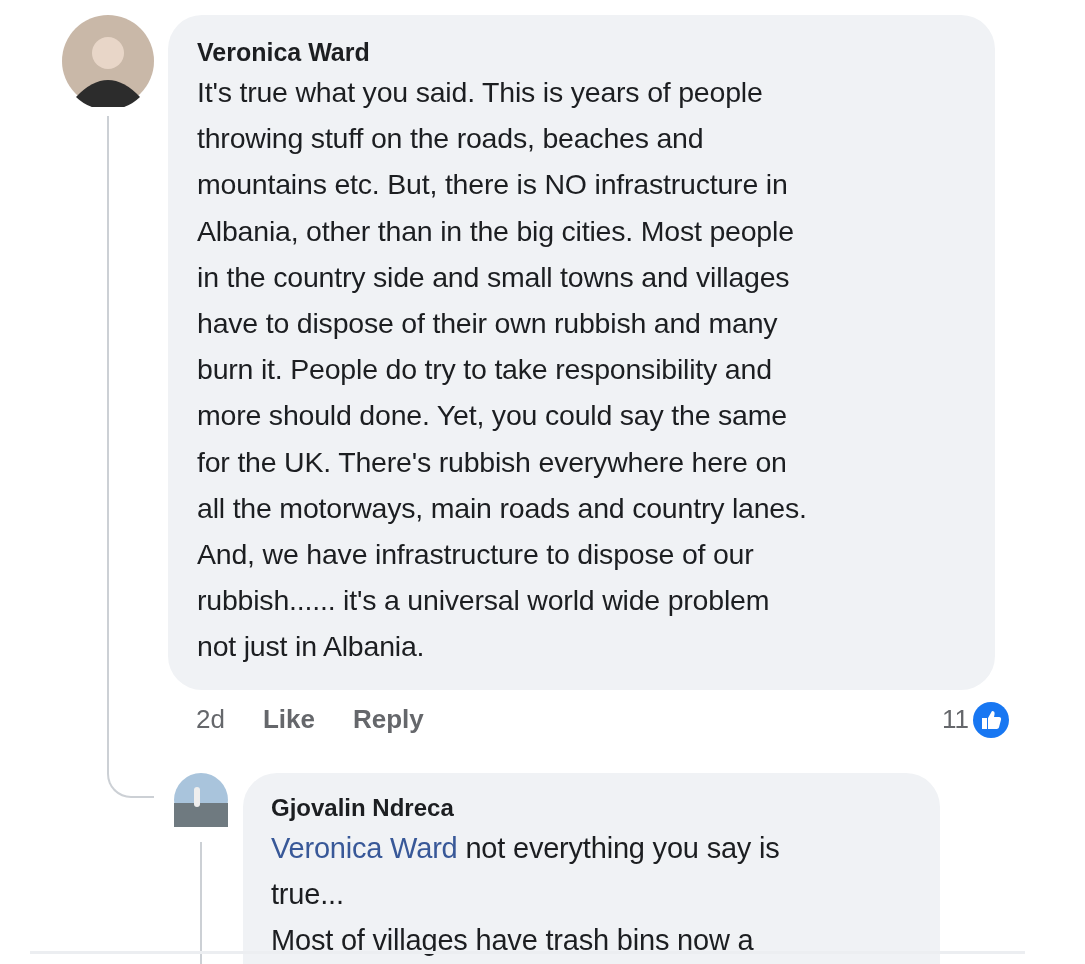 The image size is (1085, 964). What do you see at coordinates (108, 61) in the screenshot?
I see `avatar` at bounding box center [108, 61].